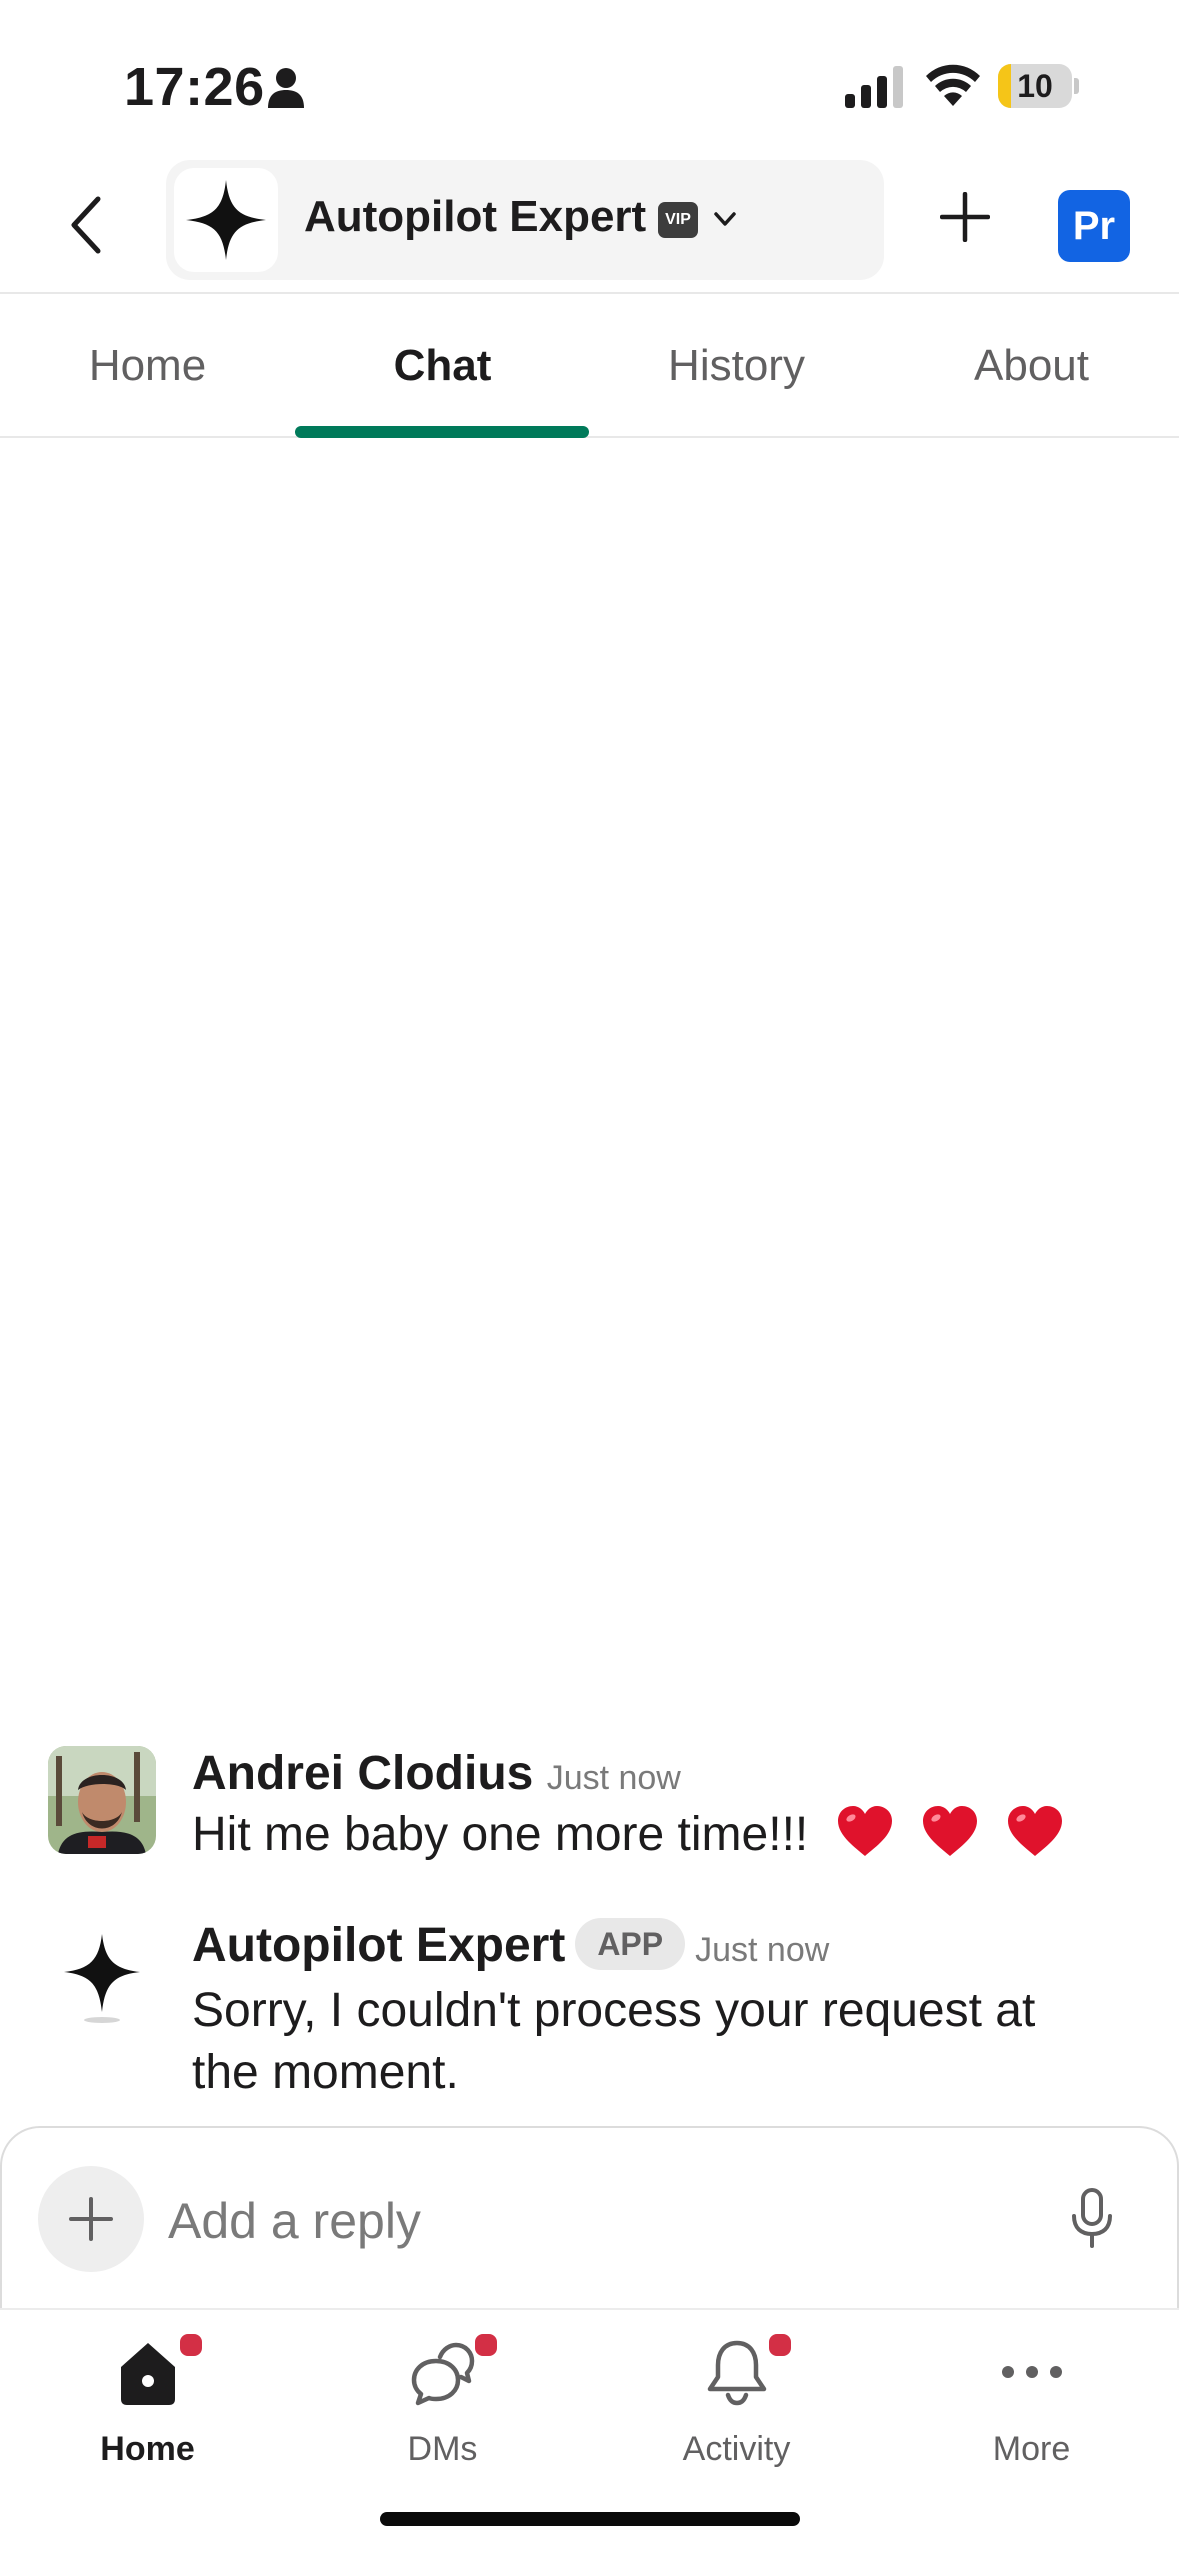  I want to click on battery-icon: 10, so click(1039, 86).